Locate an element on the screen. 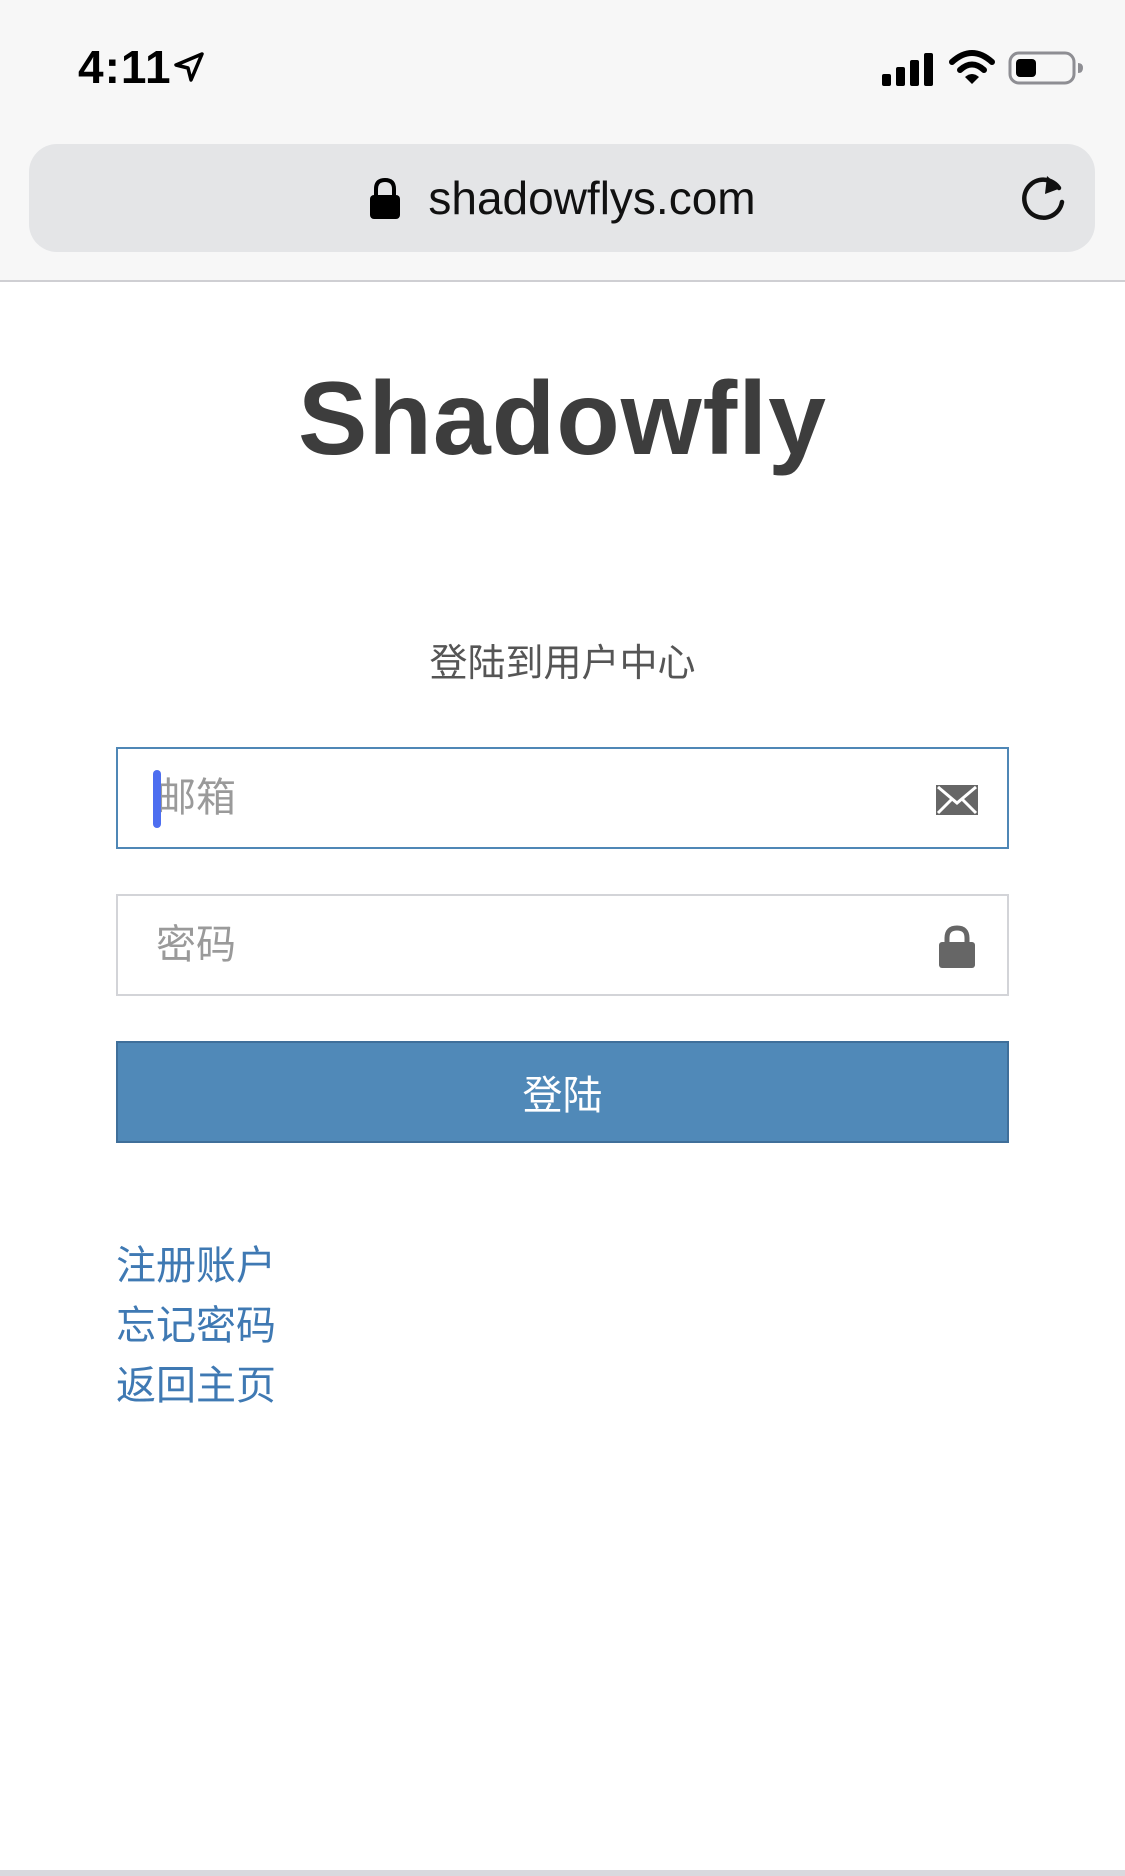 Image resolution: width=1125 pixels, height=1876 pixels. login-subtitle: 登陆到用户中心 is located at coordinates (562, 663).